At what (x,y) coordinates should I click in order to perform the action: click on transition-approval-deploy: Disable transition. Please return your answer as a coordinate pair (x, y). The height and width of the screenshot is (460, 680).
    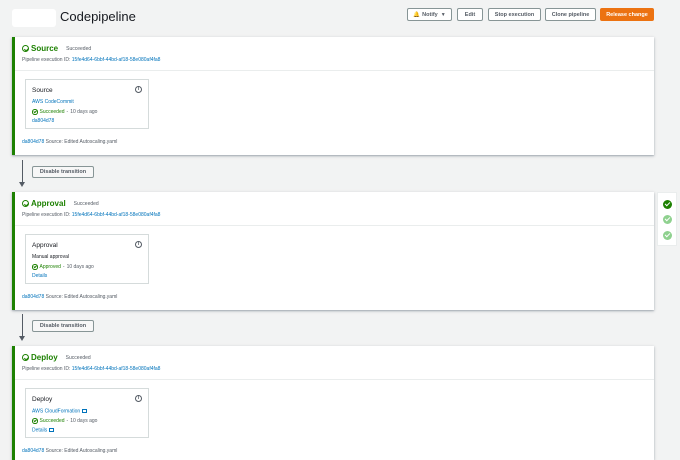
    Looking at the image, I should click on (67, 328).